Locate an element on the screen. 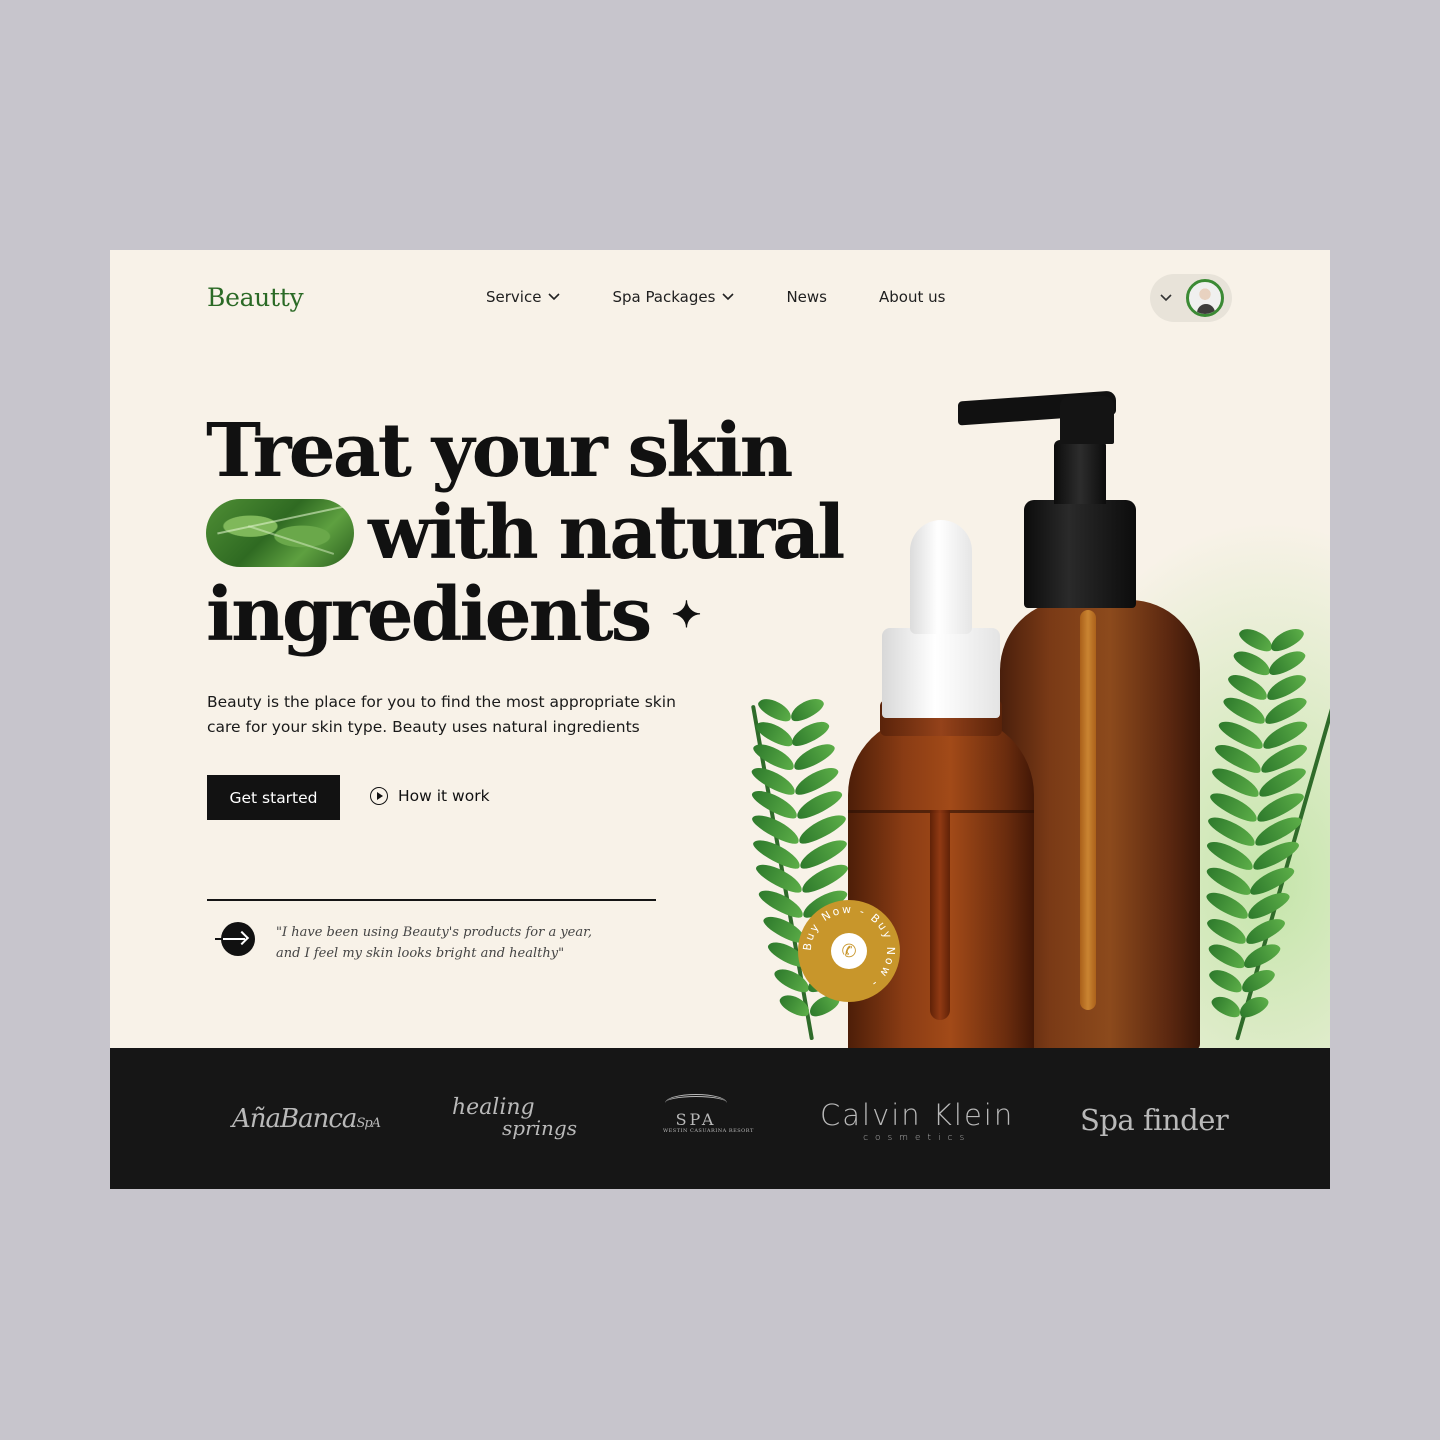  headline-line-3: ingredients is located at coordinates (429, 615).